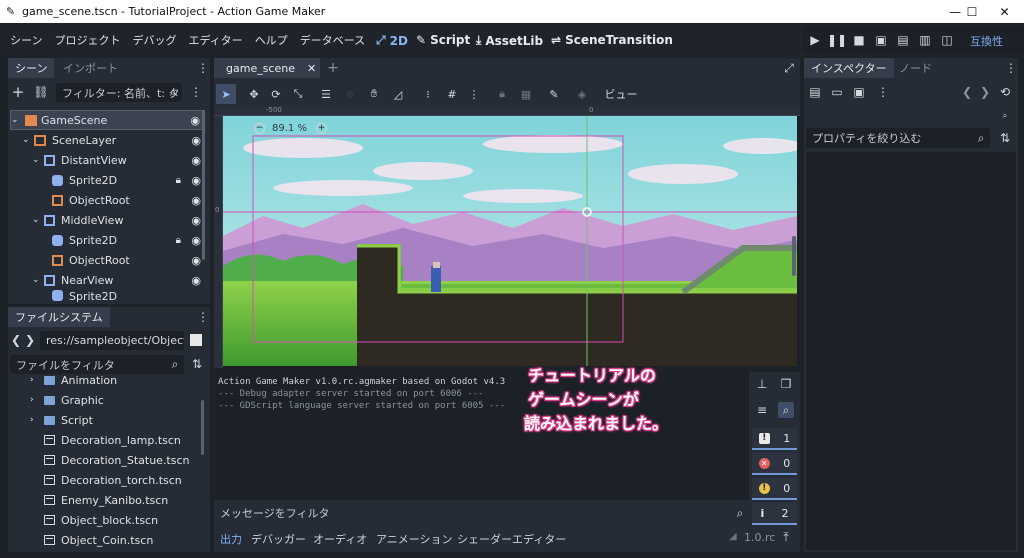  I want to click on tab-scene: シーン, so click(31, 68).